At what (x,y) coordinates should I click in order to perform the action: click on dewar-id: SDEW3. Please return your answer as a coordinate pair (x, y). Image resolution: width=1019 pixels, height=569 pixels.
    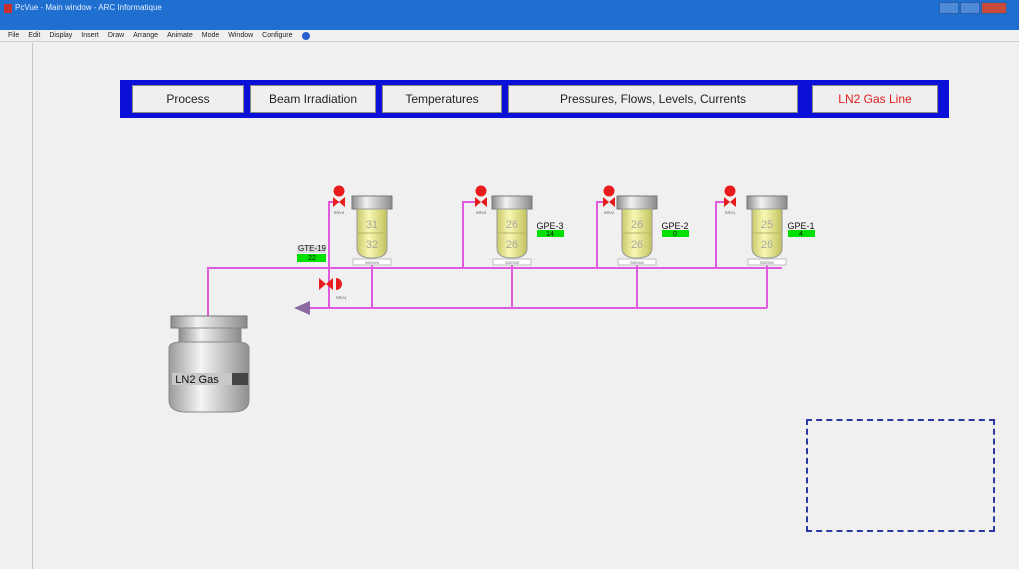
    Looking at the image, I should click on (512, 262).